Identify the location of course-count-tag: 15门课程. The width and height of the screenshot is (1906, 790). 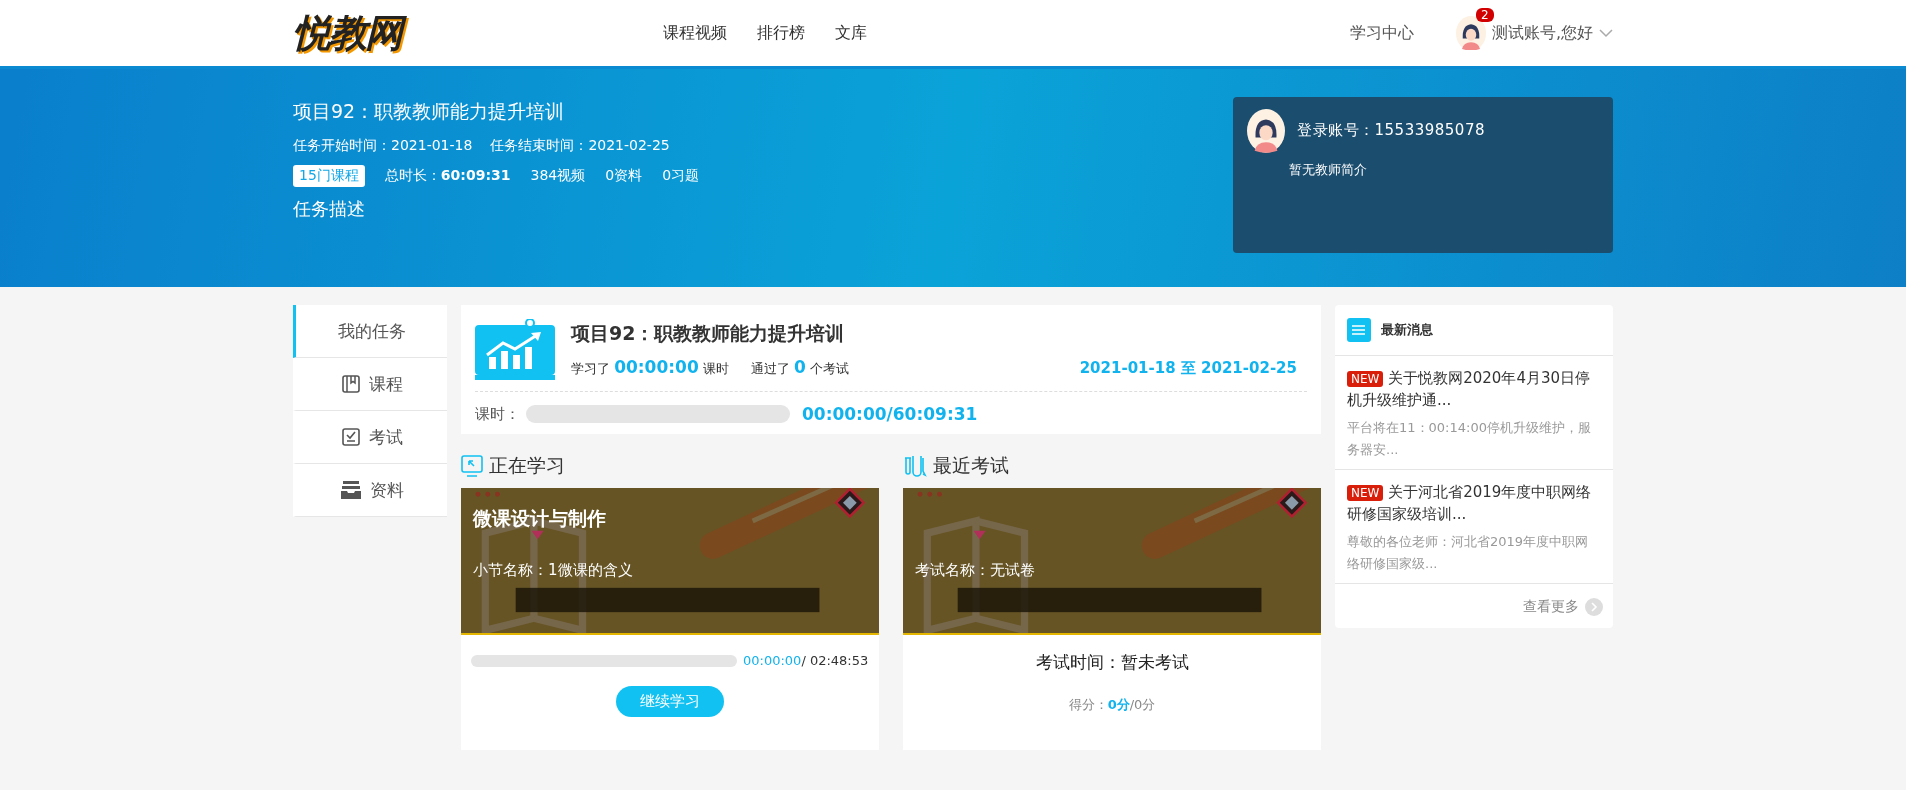
(329, 176).